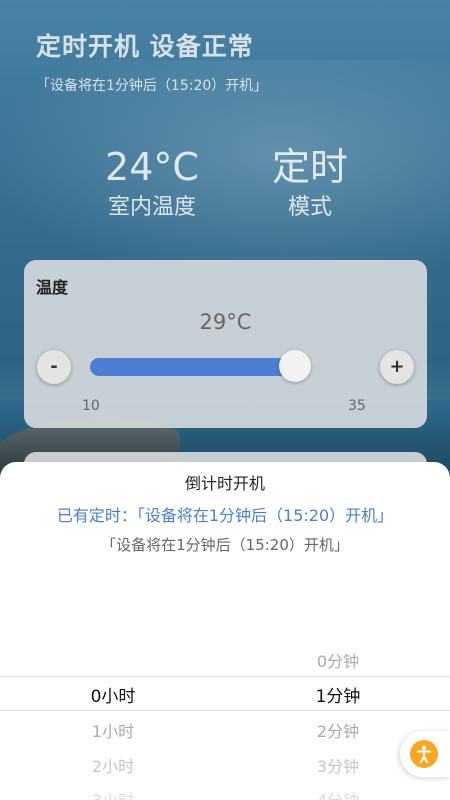  Describe the element at coordinates (152, 86) in the screenshot. I see `status-subtitle: 「设备将在1分钟后（15:20）开机」` at that location.